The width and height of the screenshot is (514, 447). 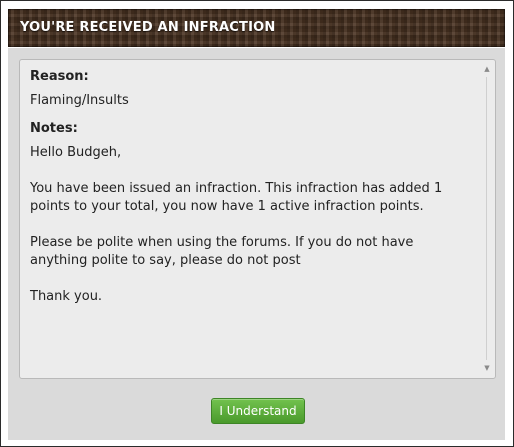 What do you see at coordinates (258, 411) in the screenshot?
I see `i-understand-button: I Understand` at bounding box center [258, 411].